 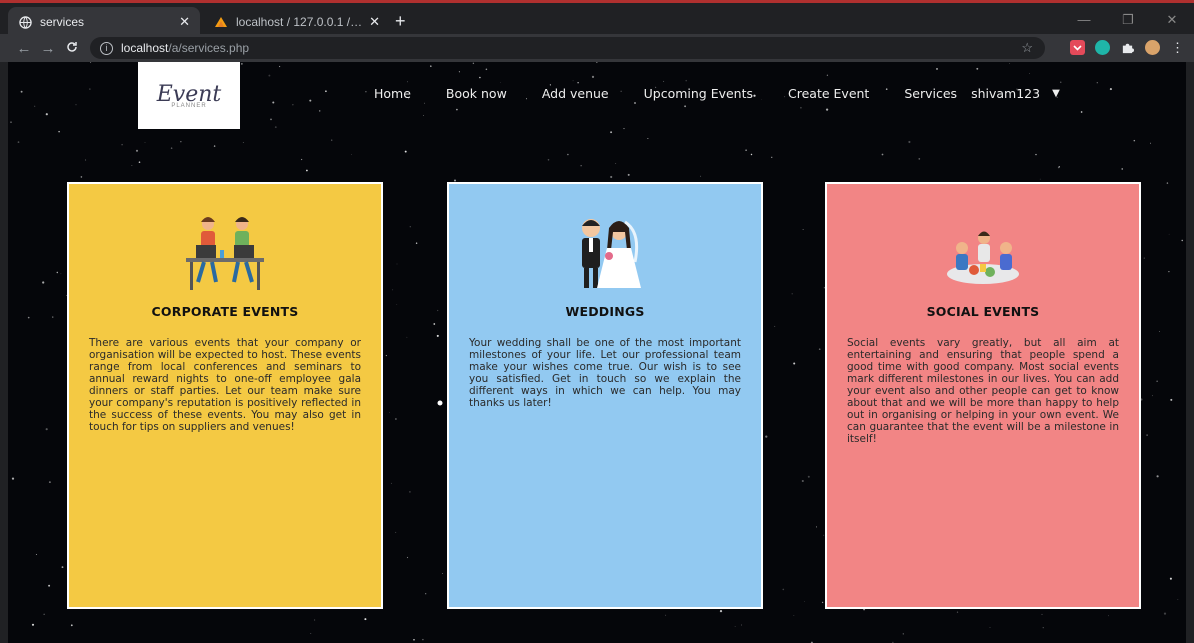 What do you see at coordinates (1102, 47) in the screenshot?
I see `extension-m-icon` at bounding box center [1102, 47].